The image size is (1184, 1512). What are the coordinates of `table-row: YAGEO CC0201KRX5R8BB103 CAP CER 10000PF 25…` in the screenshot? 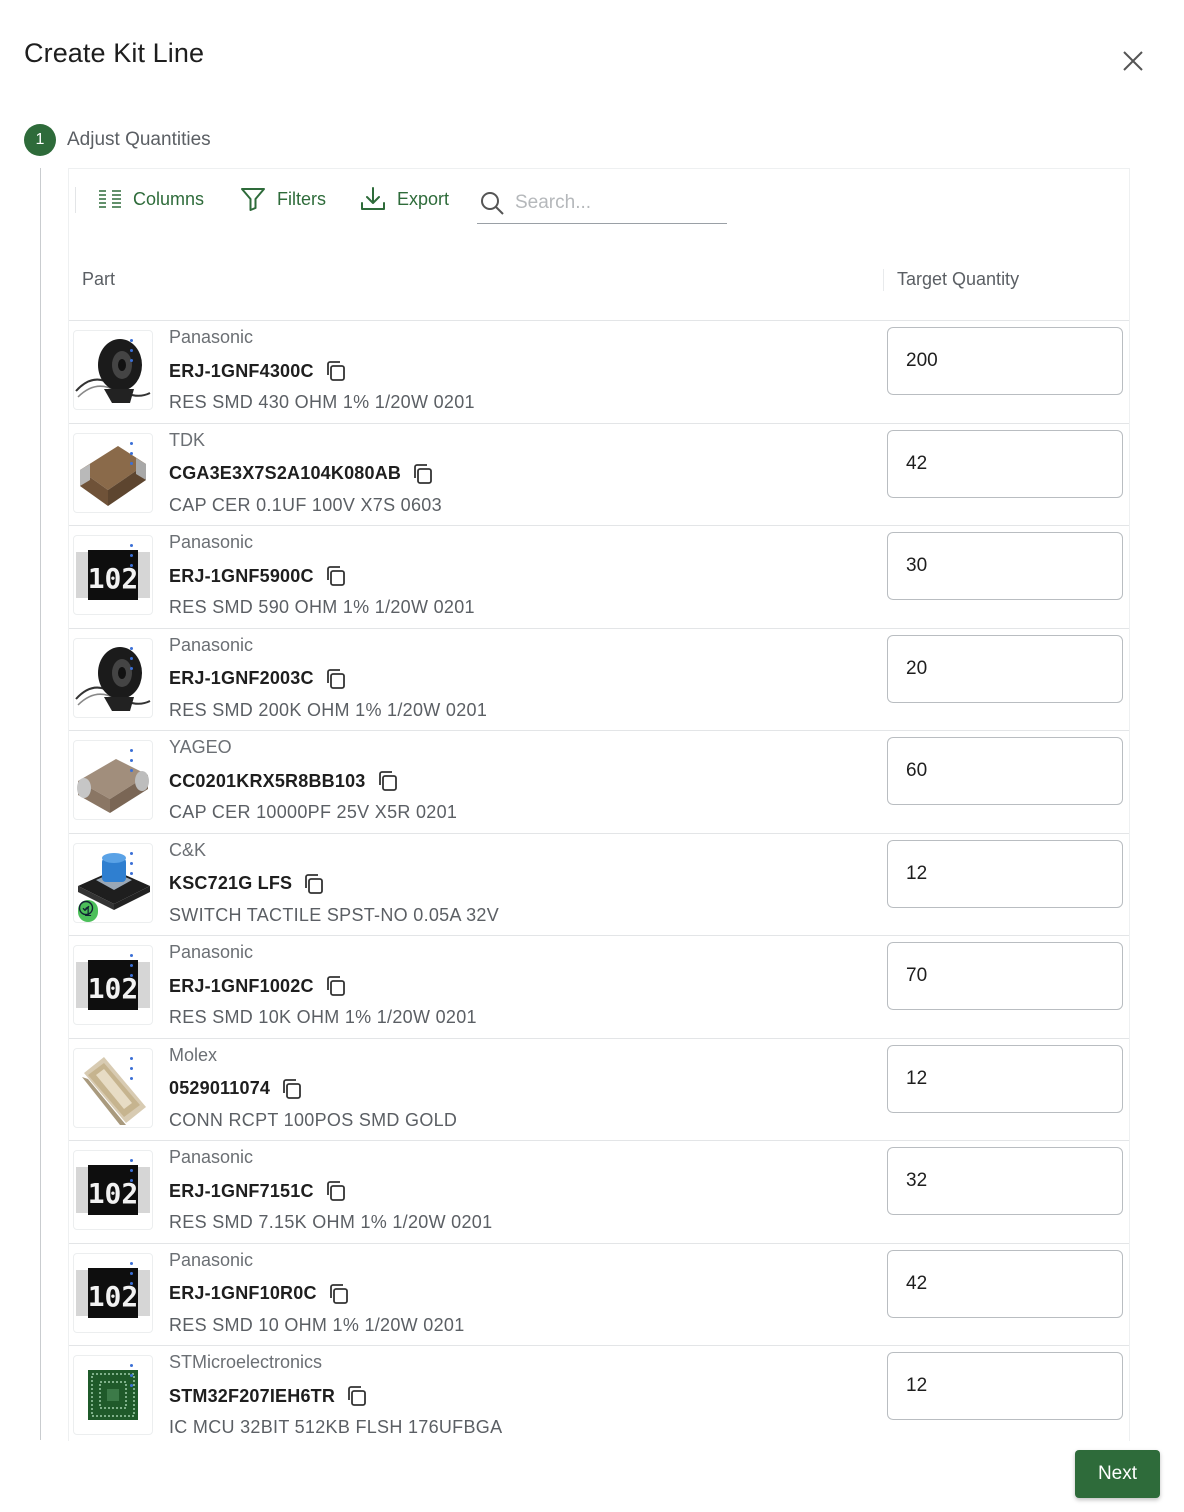 It's located at (599, 782).